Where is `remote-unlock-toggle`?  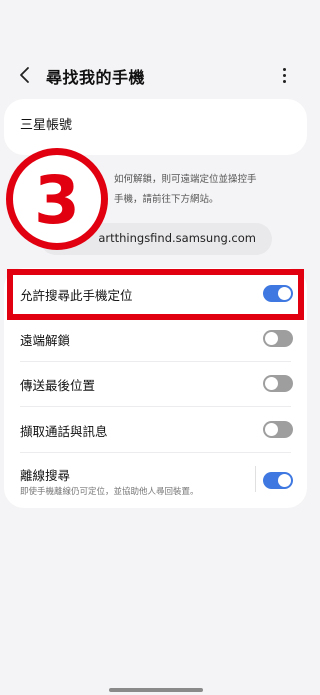 remote-unlock-toggle is located at coordinates (278, 338).